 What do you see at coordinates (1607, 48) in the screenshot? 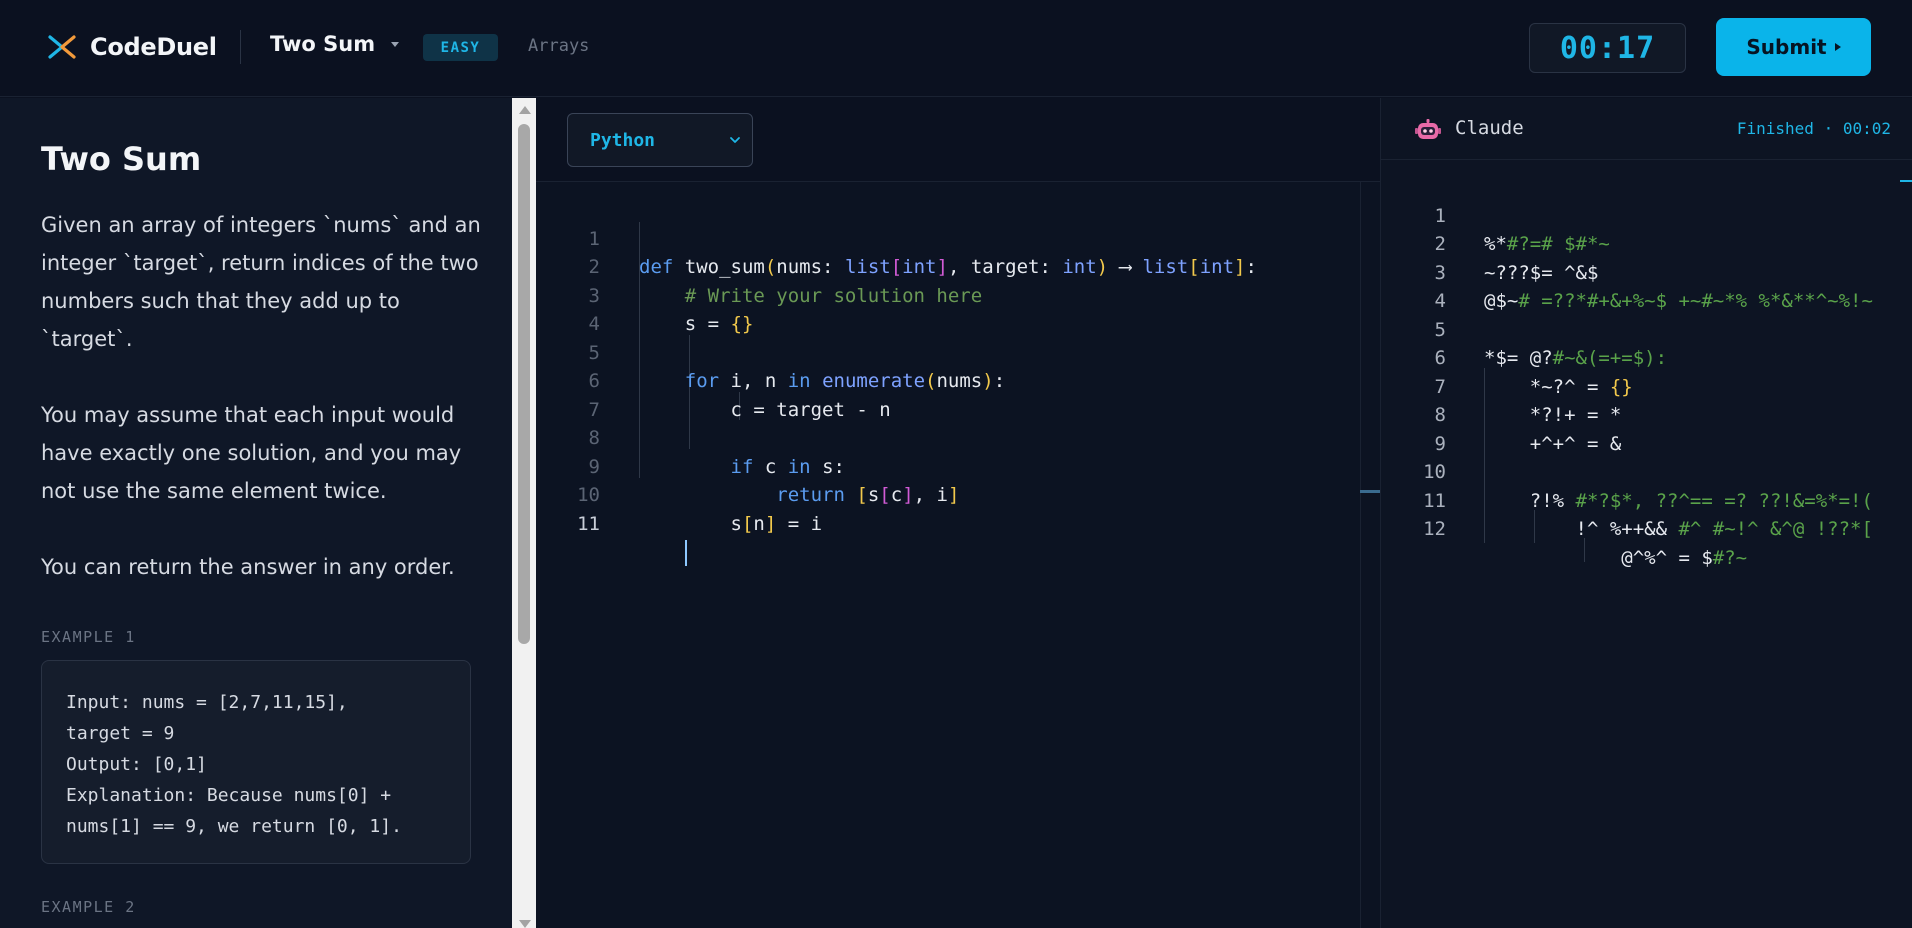
I see `timer: 00:17` at bounding box center [1607, 48].